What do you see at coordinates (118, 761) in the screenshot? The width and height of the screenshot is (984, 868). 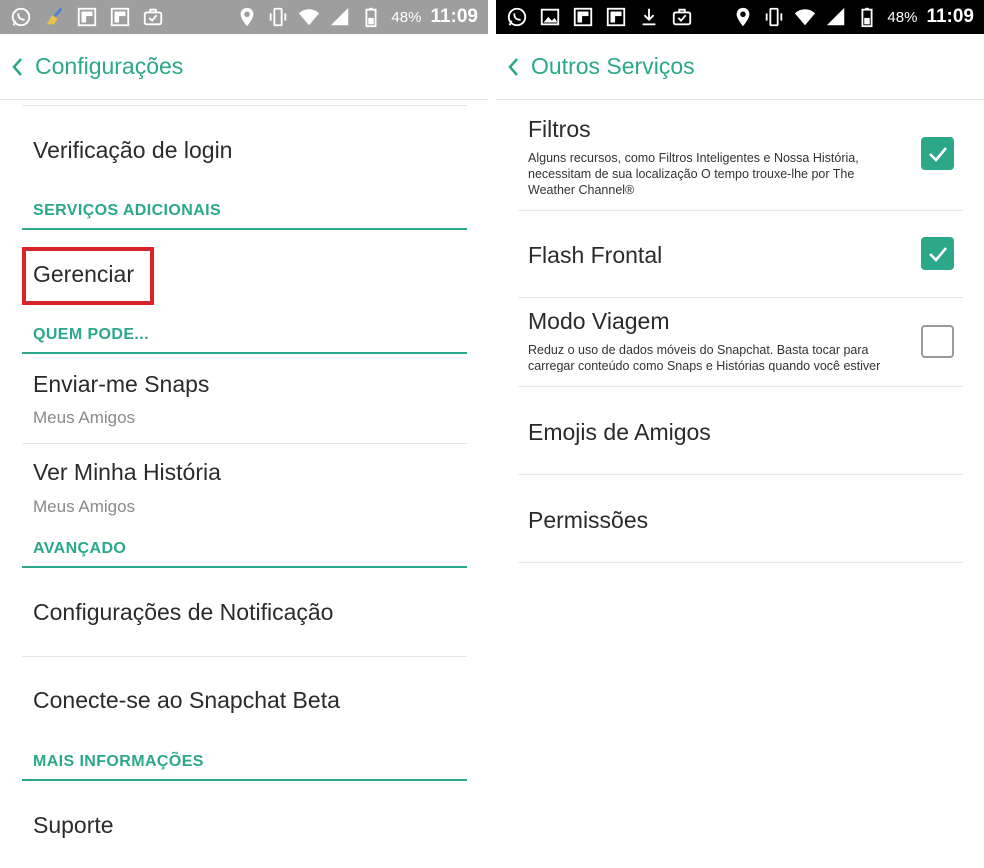 I see `section-header-more-info: MAIS INFORMAÇÕES` at bounding box center [118, 761].